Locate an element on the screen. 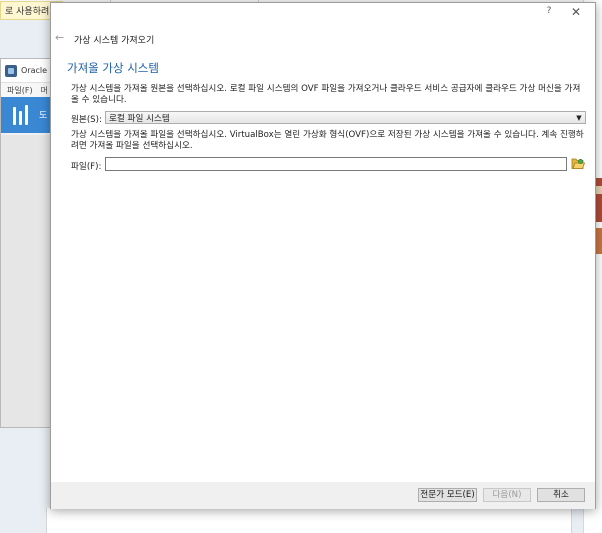  source-label: 원본(S): is located at coordinates (86, 120).